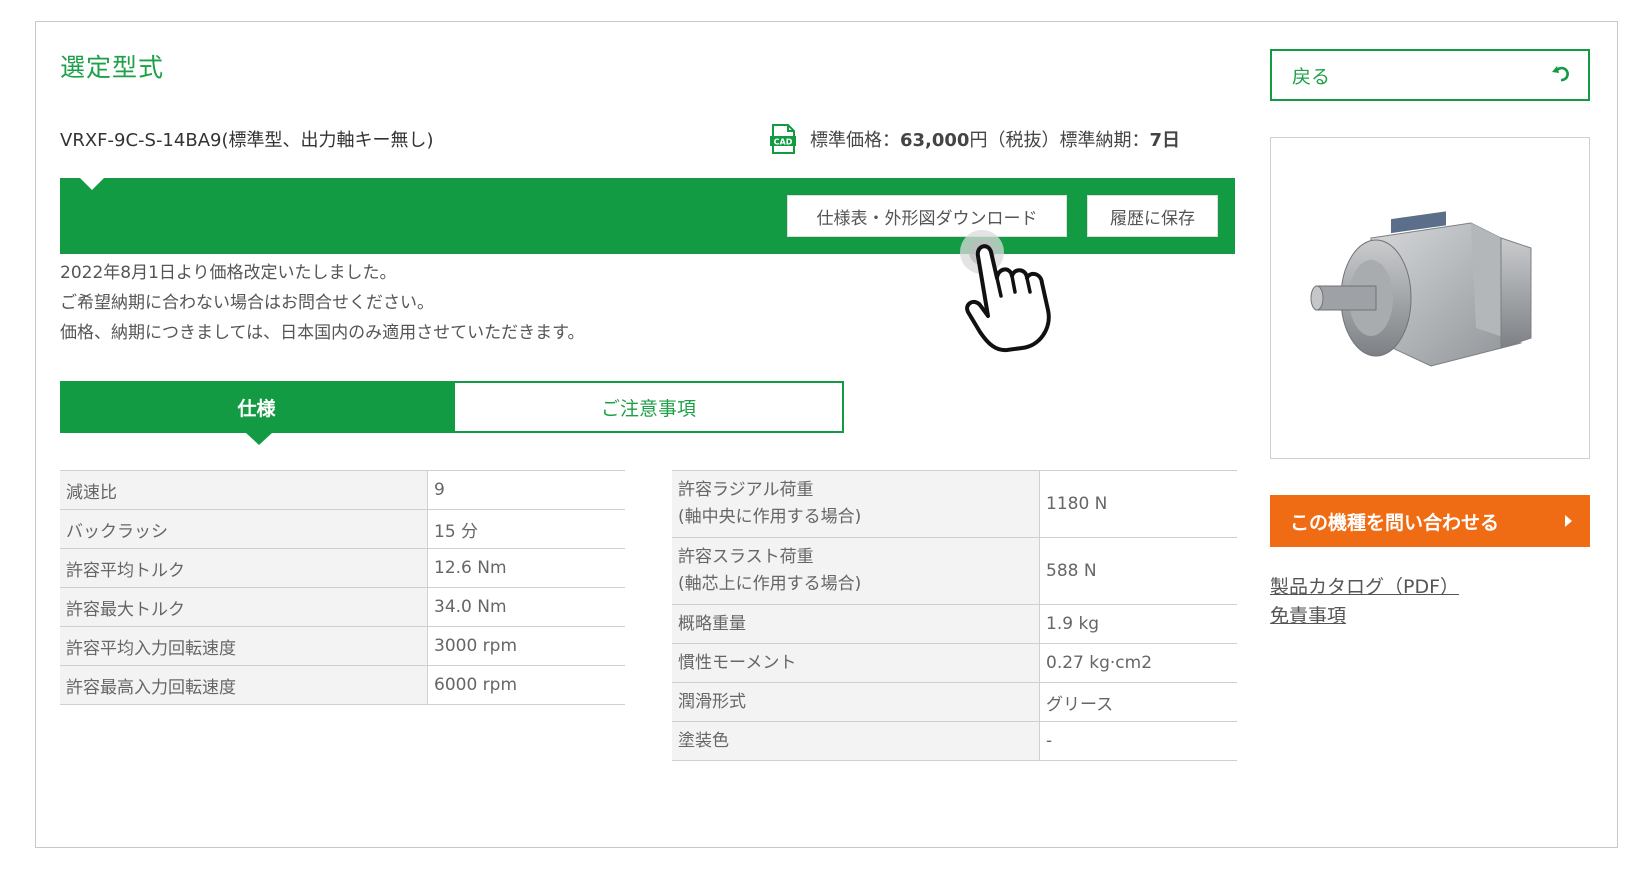  I want to click on spec-row: 塗装色 -, so click(954, 741).